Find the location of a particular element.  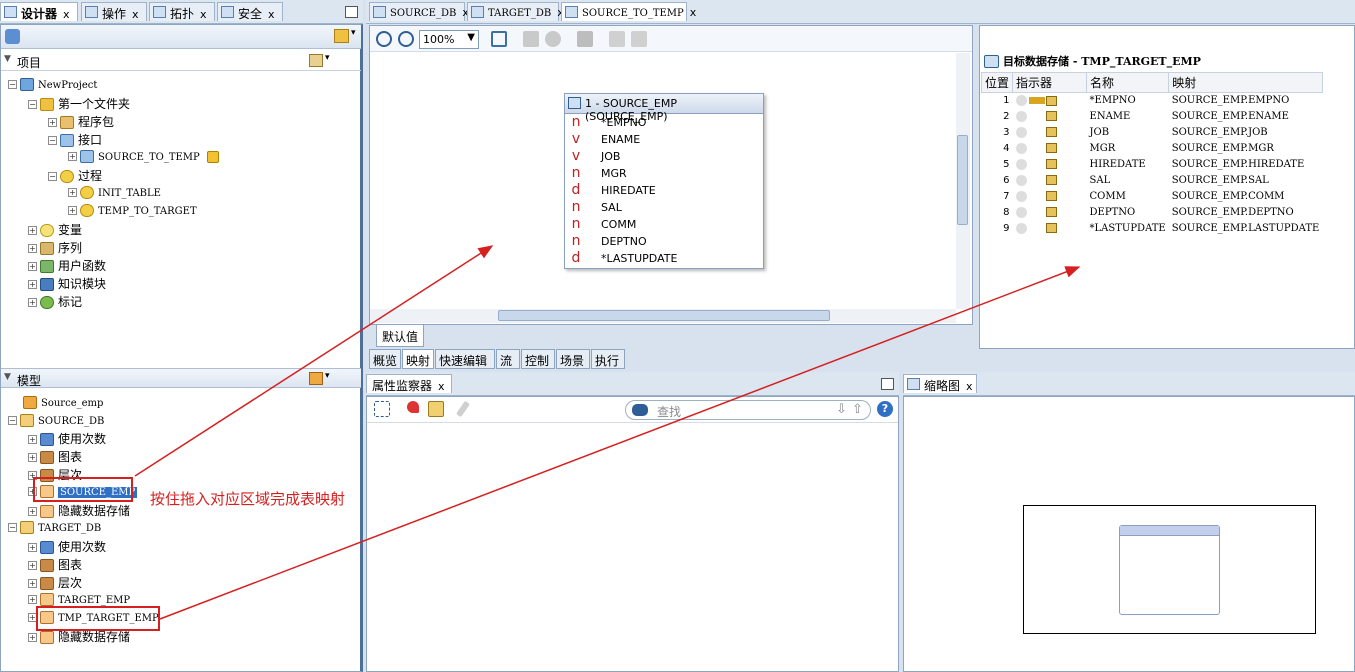

arrow-source-to-canvas is located at coordinates (314, 361).